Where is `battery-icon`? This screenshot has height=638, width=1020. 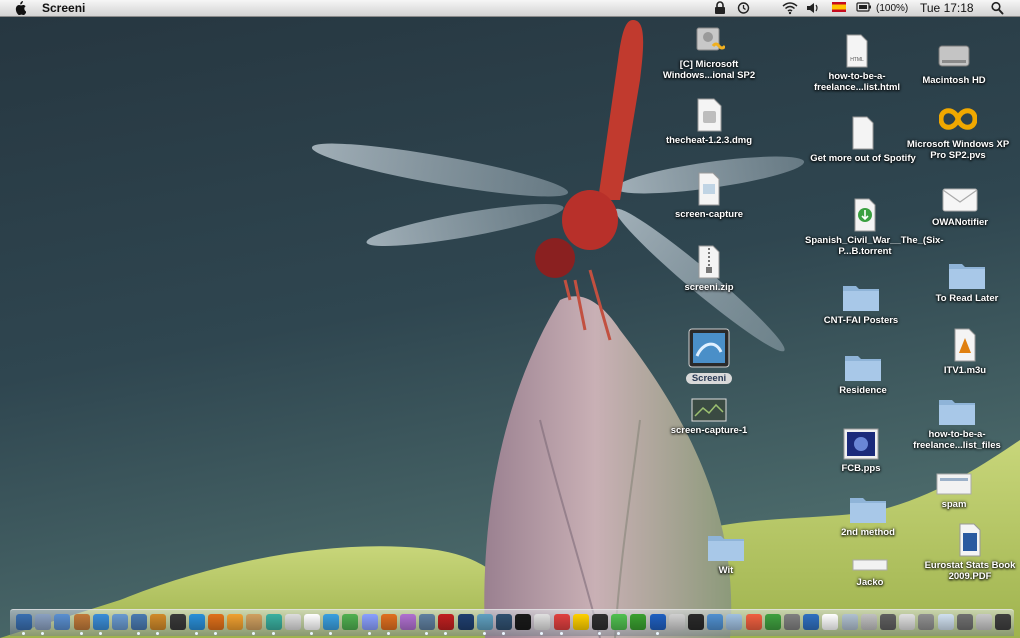
battery-icon is located at coordinates (864, 8).